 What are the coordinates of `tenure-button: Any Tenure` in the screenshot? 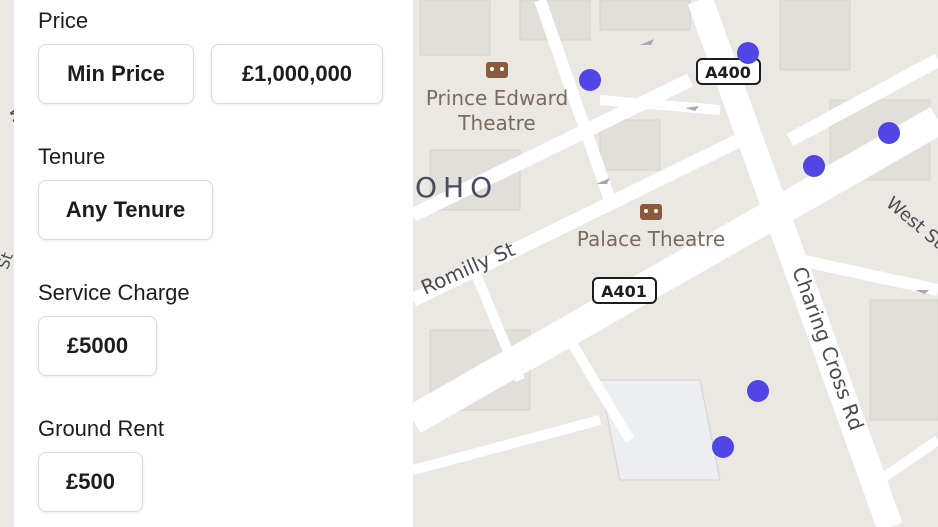 It's located at (125, 210).